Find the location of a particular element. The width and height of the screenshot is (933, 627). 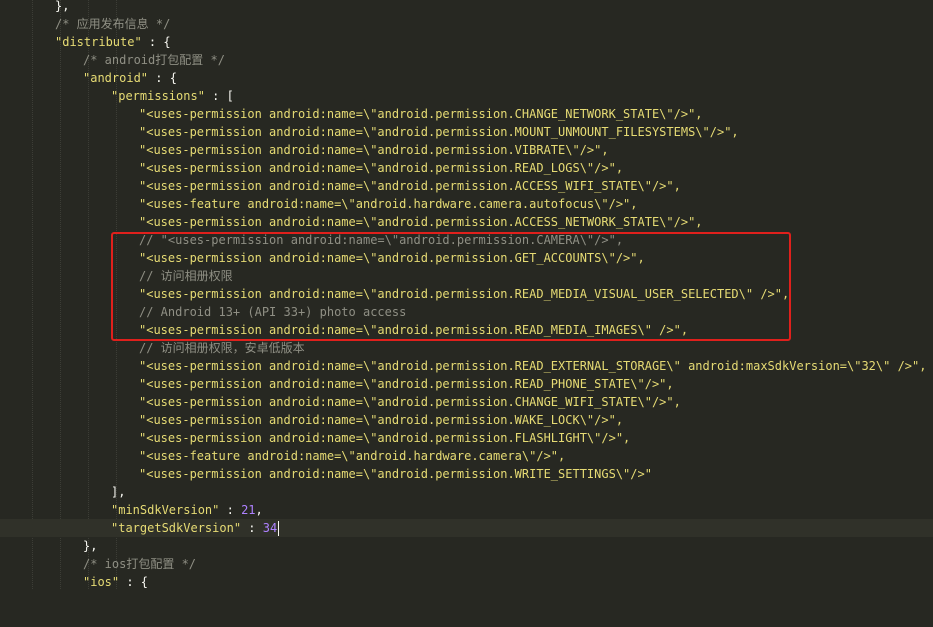

code-comment: /* 应用发布信息 */ is located at coordinates (113, 24).